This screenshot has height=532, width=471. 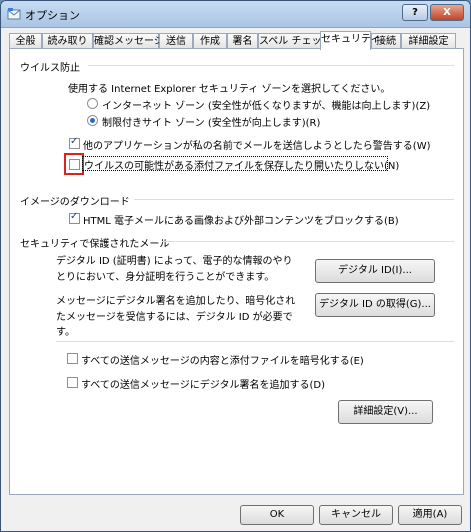 I want to click on warn-send-label: 他のアプリケーションが私の名前でメールを送信しようとしたら警告する(W), so click(x=257, y=144).